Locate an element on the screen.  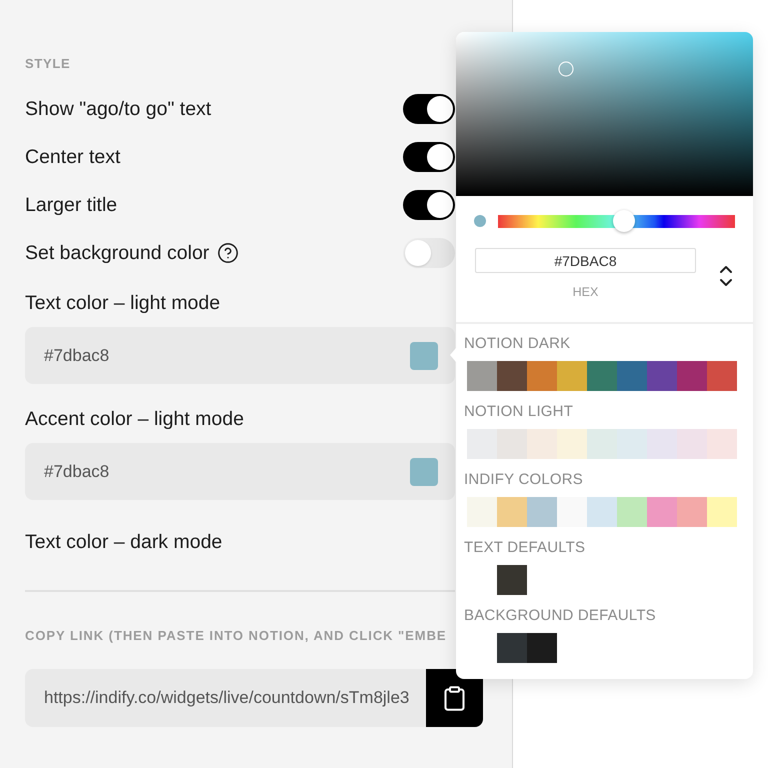
format-label: HEX is located at coordinates (585, 292).